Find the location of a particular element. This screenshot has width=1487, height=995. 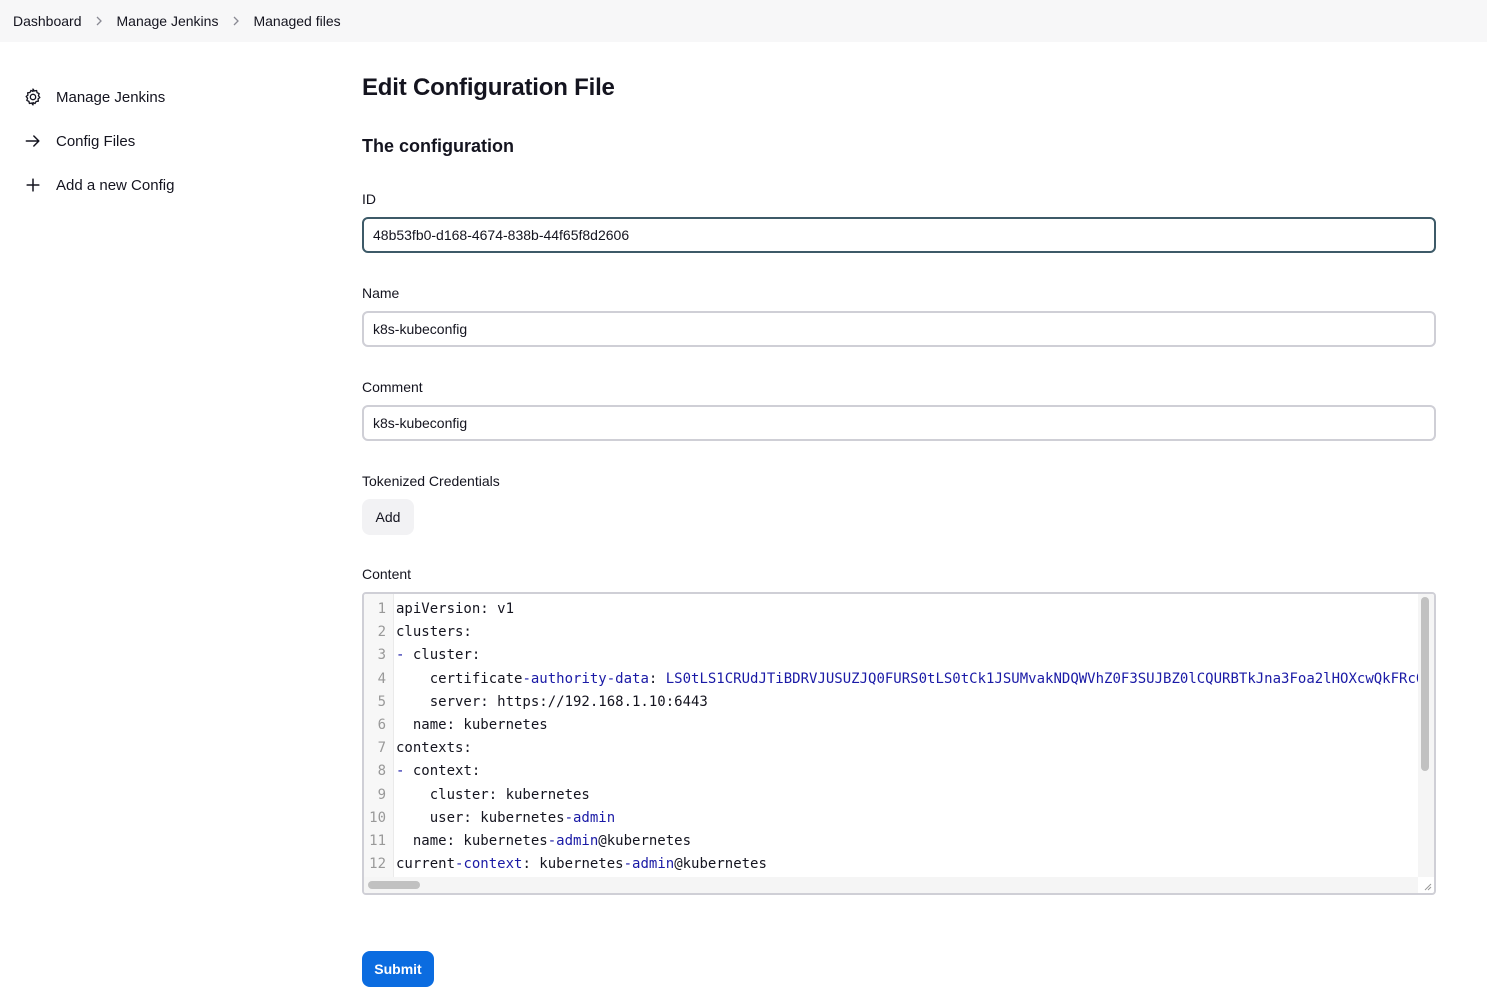

code-token: clusters: is located at coordinates (434, 632).